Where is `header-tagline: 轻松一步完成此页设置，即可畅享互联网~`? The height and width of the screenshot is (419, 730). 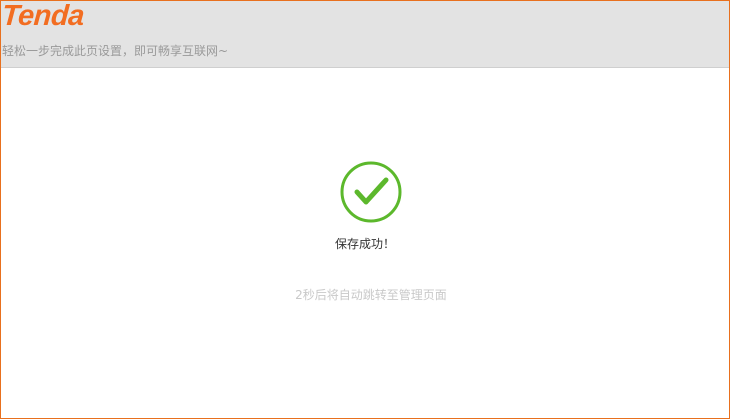 header-tagline: 轻松一步完成此页设置，即可畅享互联网~ is located at coordinates (115, 51).